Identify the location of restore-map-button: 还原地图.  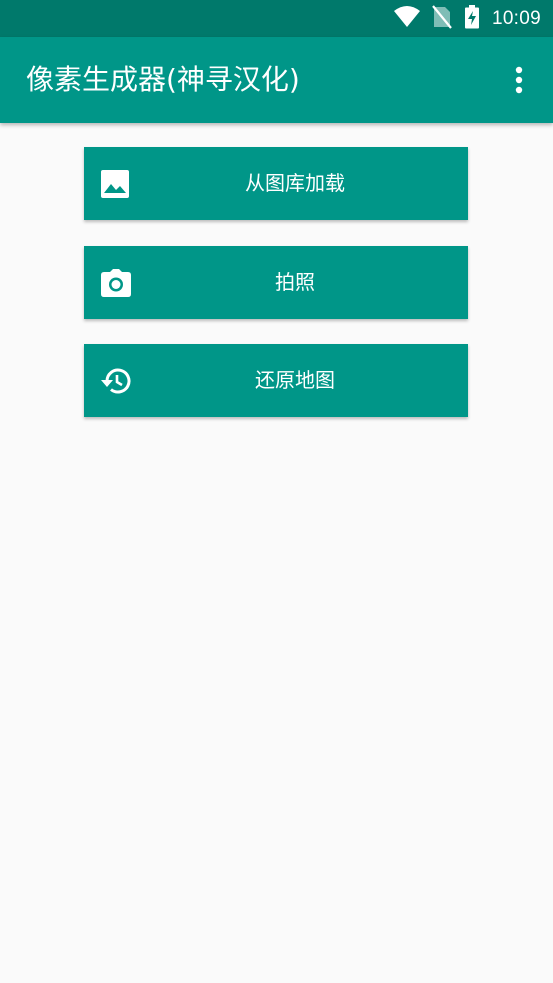
(276, 380).